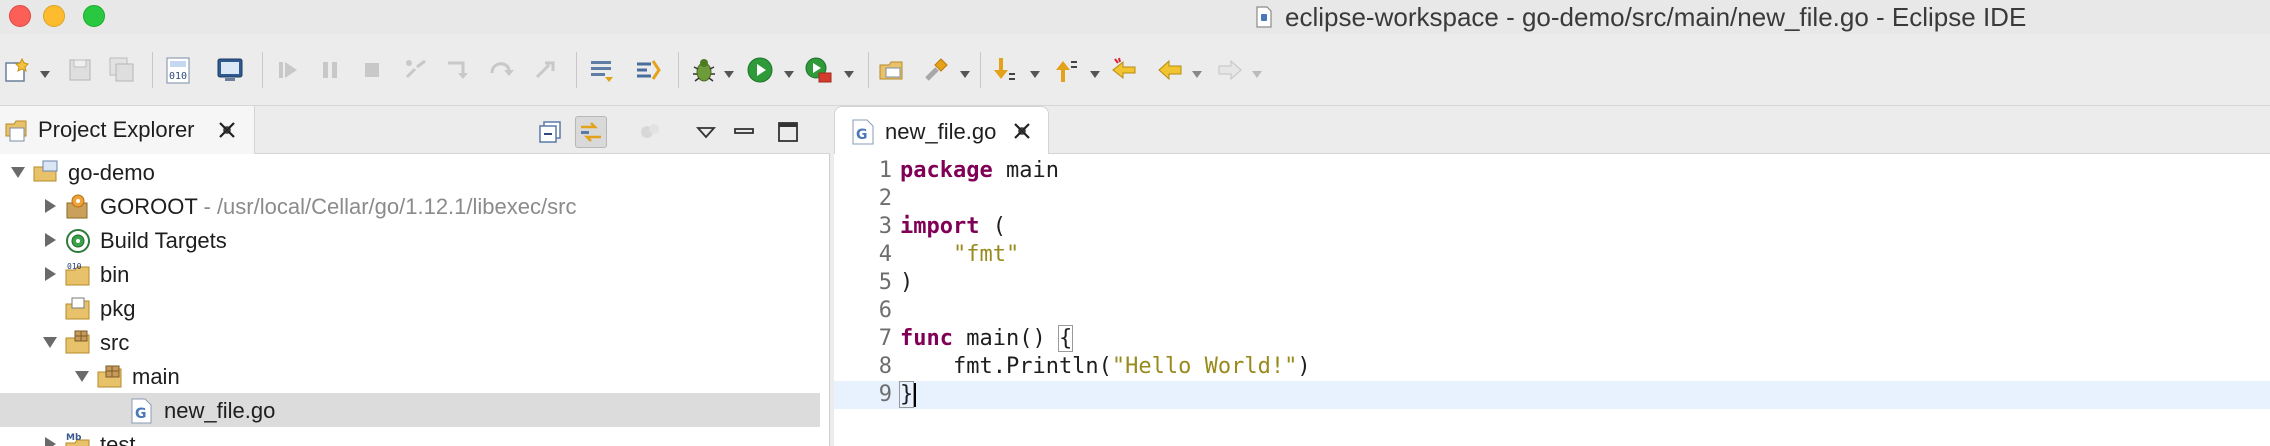  I want to click on resume-icon, so click(288, 70).